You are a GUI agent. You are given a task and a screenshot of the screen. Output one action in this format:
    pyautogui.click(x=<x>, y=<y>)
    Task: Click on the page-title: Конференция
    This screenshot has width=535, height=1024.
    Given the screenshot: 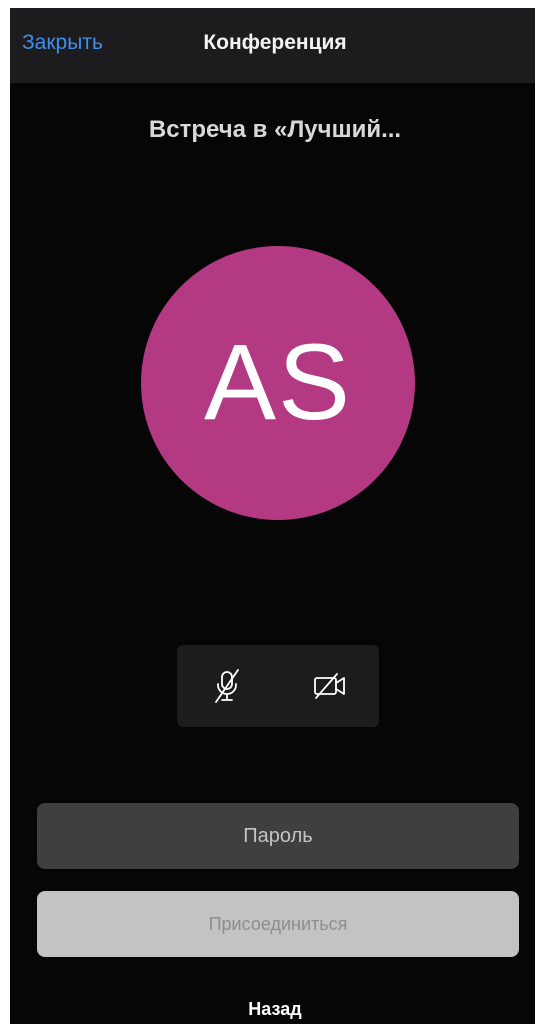 What is the action you would take?
    pyautogui.click(x=275, y=42)
    